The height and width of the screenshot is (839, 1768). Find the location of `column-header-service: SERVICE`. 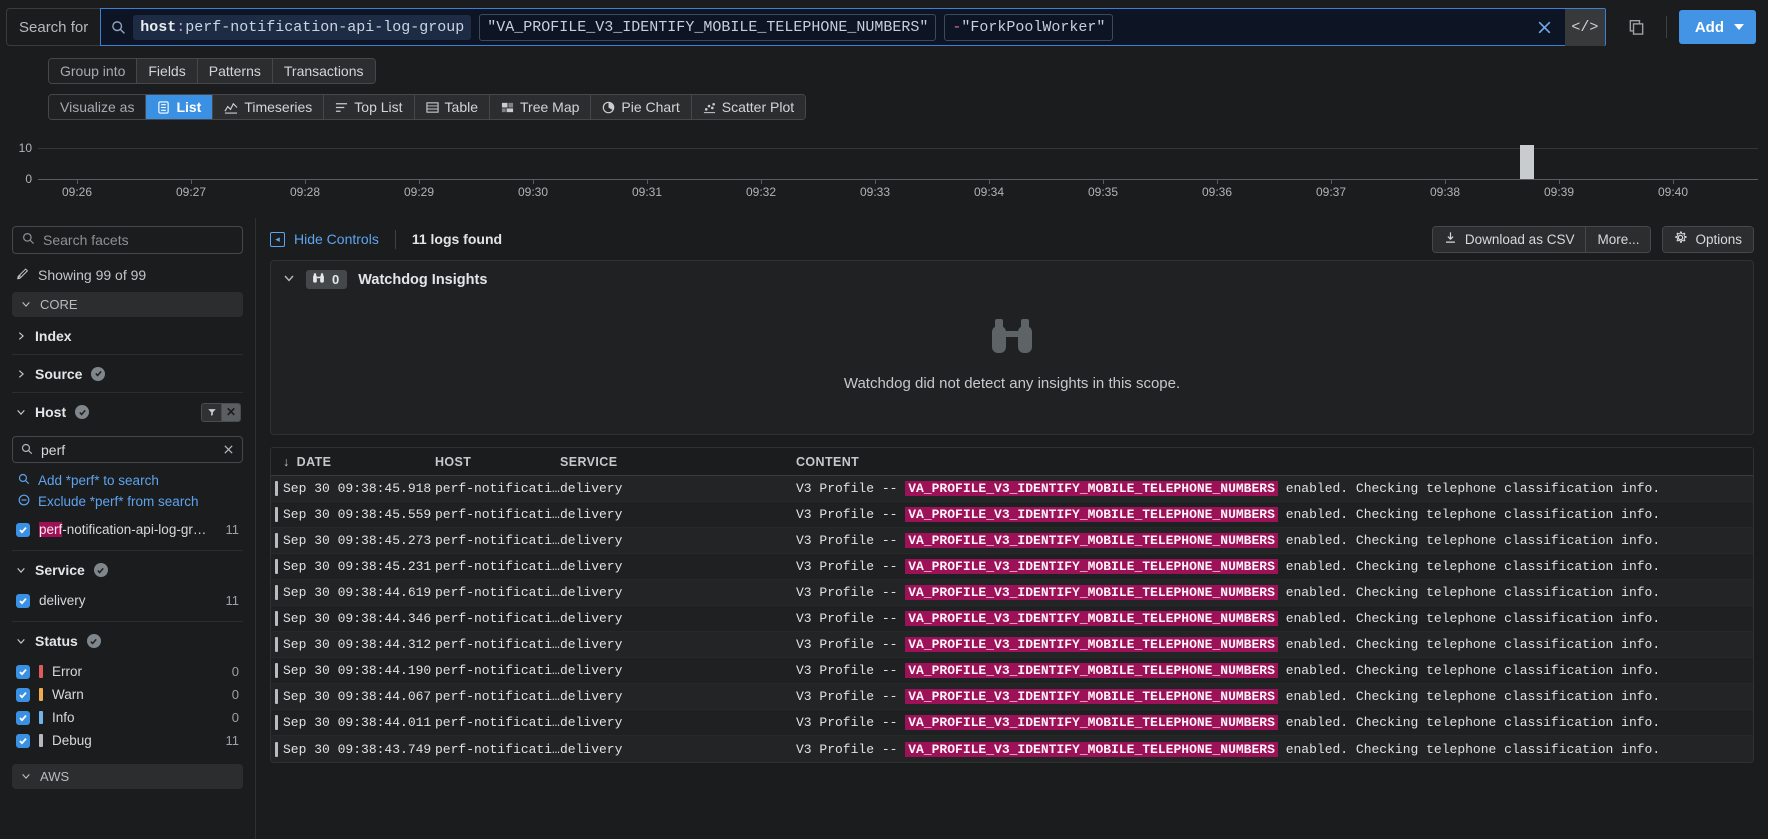

column-header-service: SERVICE is located at coordinates (678, 462).